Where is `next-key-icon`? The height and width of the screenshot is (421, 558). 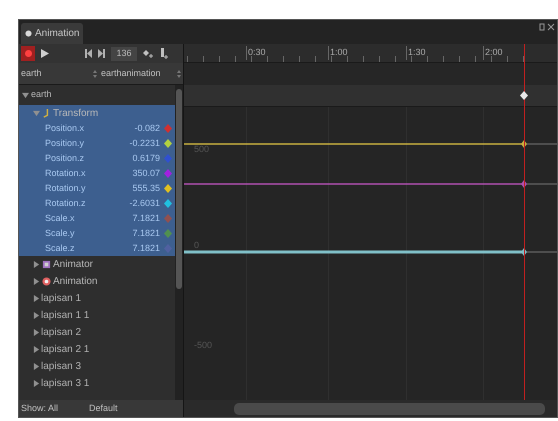 next-key-icon is located at coordinates (101, 53).